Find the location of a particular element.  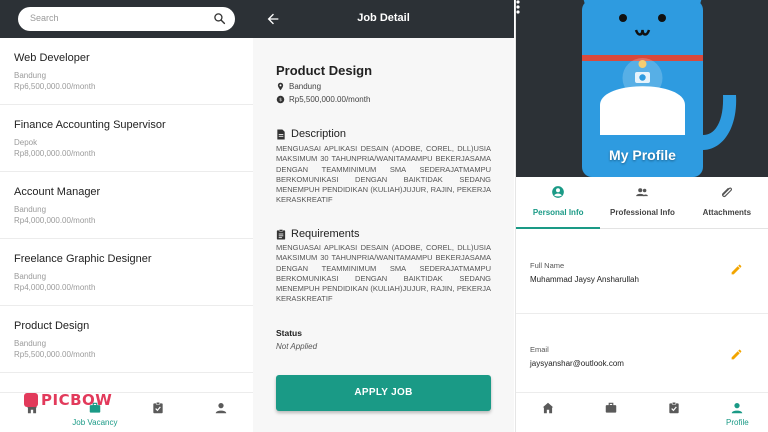

home-icon is located at coordinates (547, 408).